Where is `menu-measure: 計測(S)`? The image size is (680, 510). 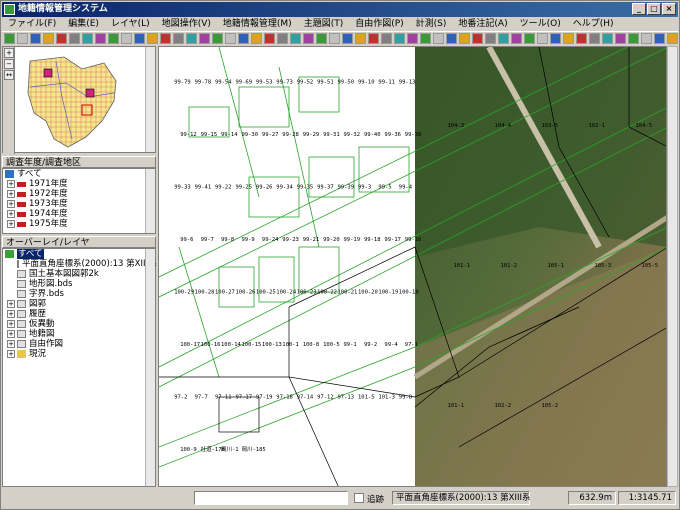
menu-measure: 計測(S) is located at coordinates (431, 24).